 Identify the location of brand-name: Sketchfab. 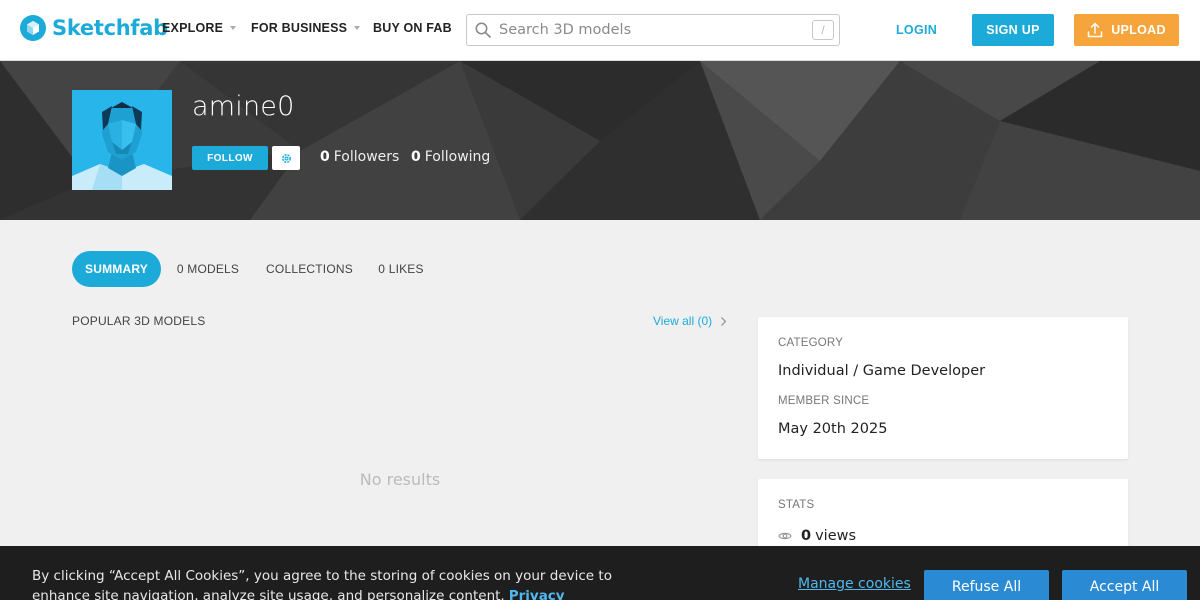
(110, 28).